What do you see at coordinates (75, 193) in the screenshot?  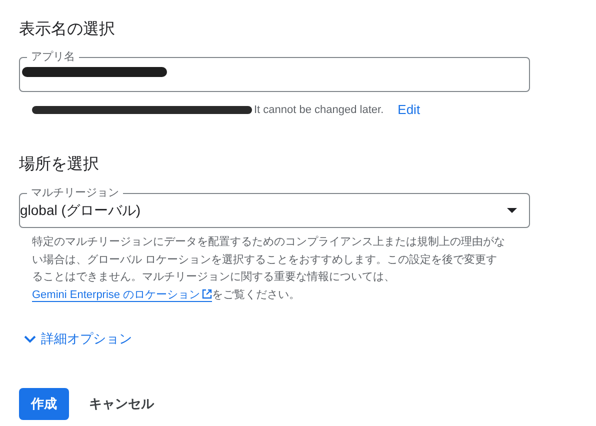 I see `field-label: マルチリージョン` at bounding box center [75, 193].